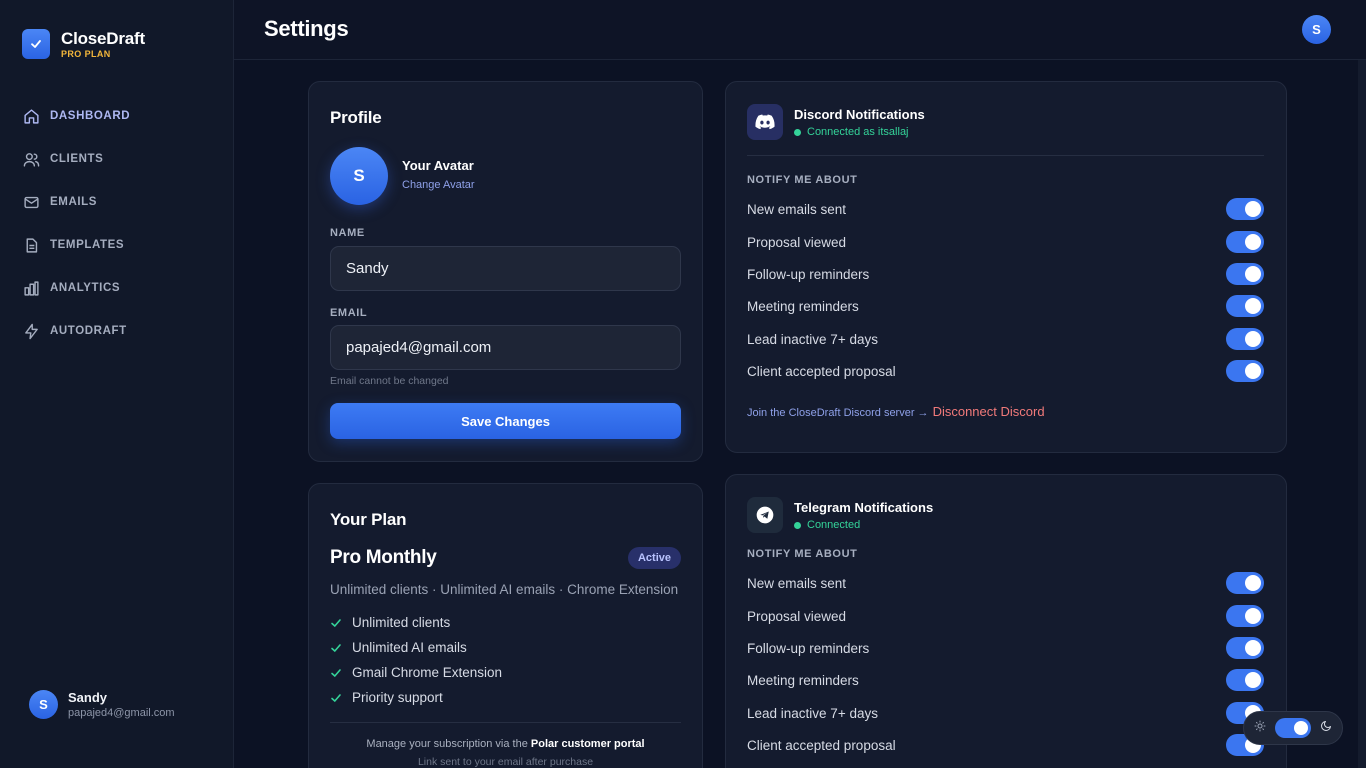 The image size is (1366, 768). I want to click on client-accepted-toggle, so click(1245, 371).